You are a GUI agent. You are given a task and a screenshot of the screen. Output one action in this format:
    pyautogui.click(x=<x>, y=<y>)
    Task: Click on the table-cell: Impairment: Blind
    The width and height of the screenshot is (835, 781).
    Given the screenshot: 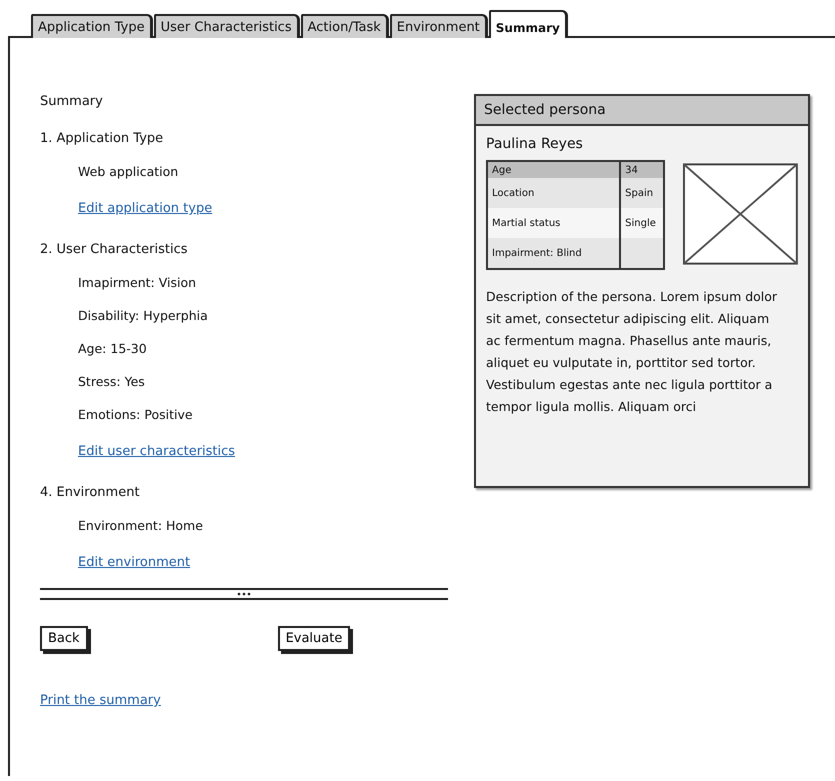 What is the action you would take?
    pyautogui.click(x=554, y=253)
    